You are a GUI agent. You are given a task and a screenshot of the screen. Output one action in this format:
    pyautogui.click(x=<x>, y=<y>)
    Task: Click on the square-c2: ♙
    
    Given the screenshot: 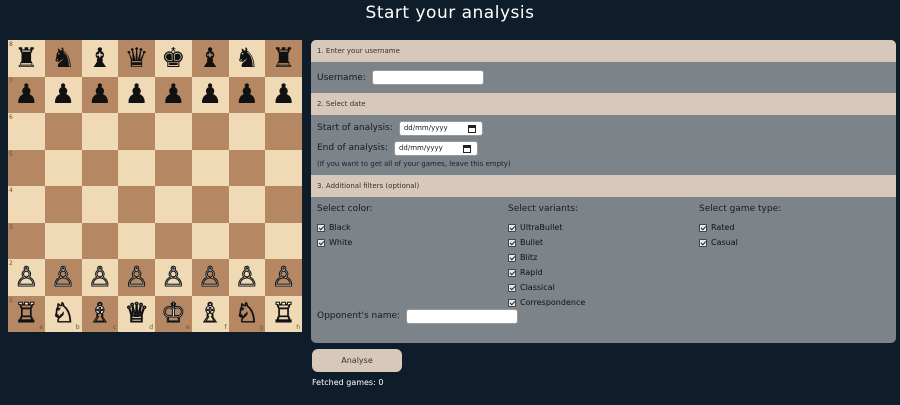 What is the action you would take?
    pyautogui.click(x=100, y=277)
    